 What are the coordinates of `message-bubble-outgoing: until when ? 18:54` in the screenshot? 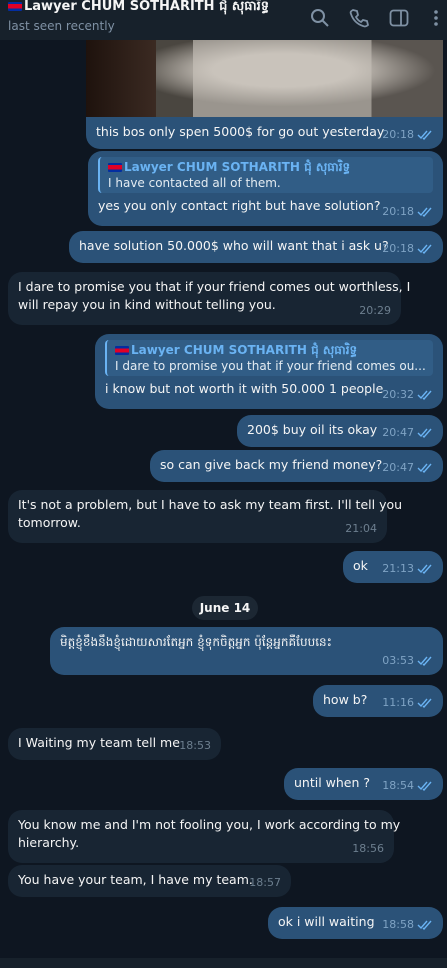 It's located at (363, 784).